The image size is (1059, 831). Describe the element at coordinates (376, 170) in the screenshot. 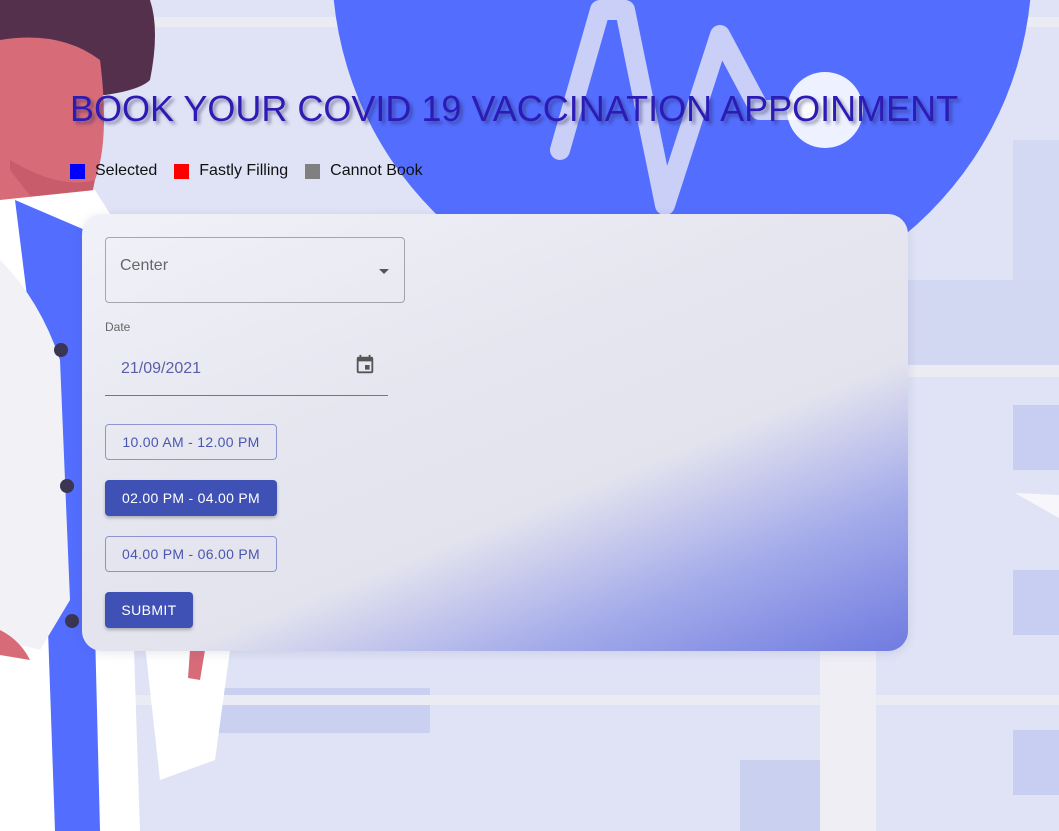

I see `legend-label: Cannot Book` at that location.